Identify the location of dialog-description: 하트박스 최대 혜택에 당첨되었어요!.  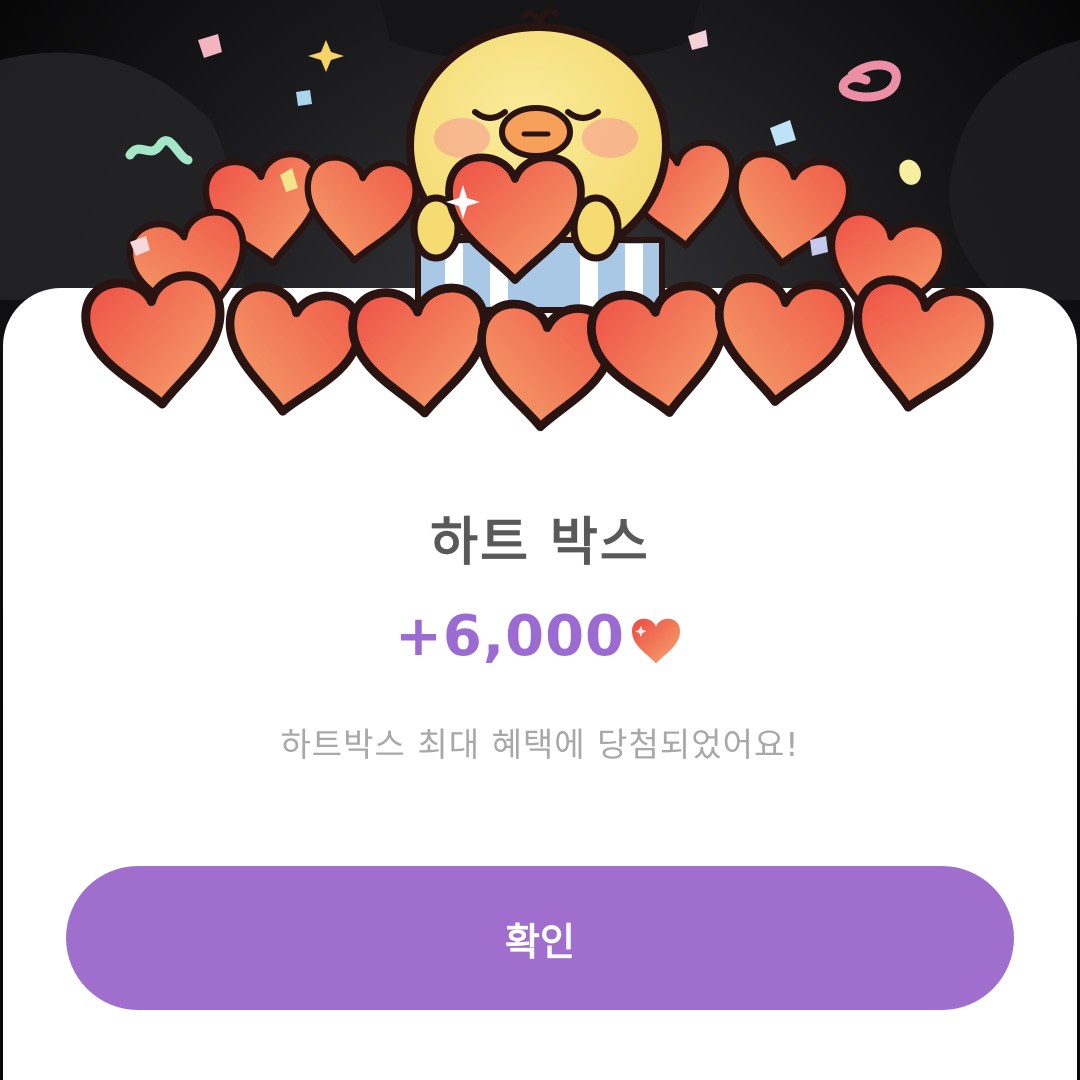
(540, 744).